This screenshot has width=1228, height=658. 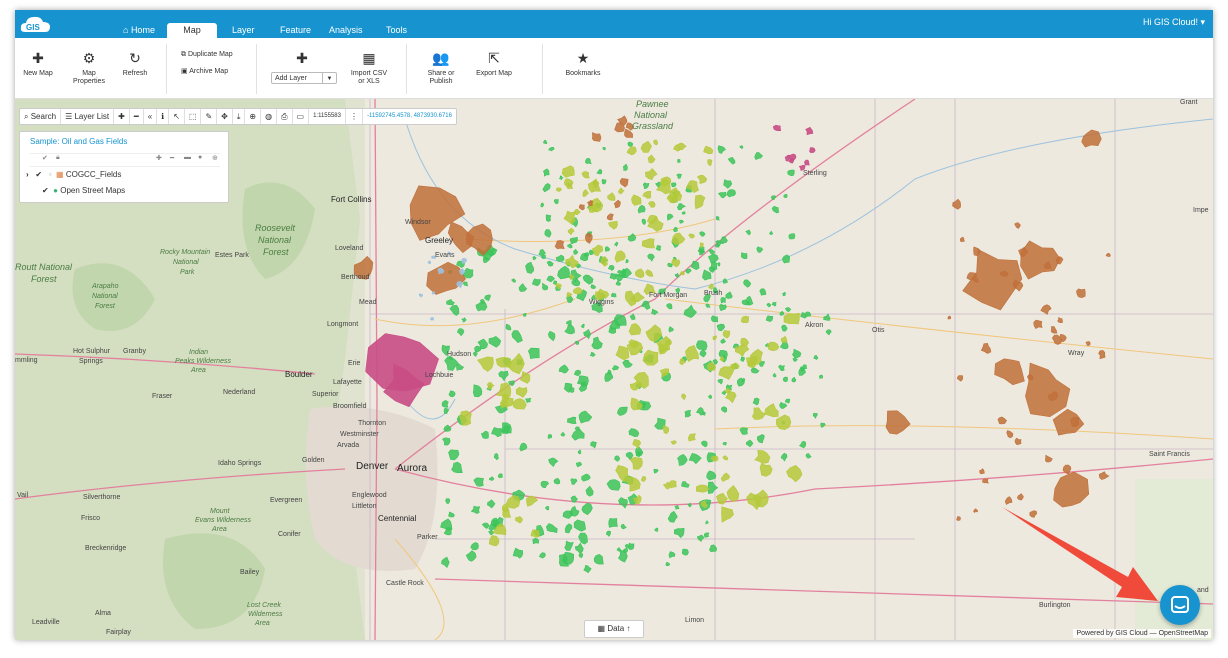 I want to click on measure-icon: ▭, so click(x=301, y=116).